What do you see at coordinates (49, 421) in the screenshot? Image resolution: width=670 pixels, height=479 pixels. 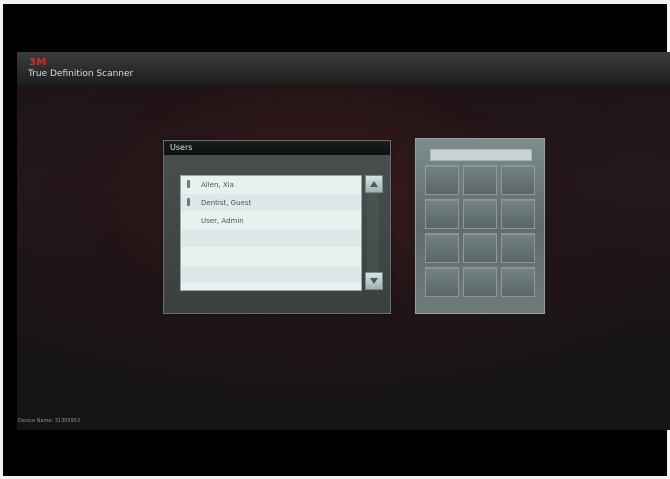 I see `device-name-label: Device Name: 31305953` at bounding box center [49, 421].